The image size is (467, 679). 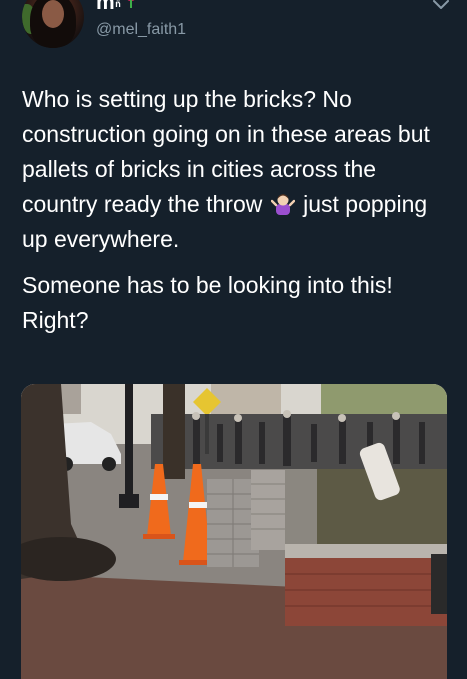 What do you see at coordinates (131, 4) in the screenshot?
I see `rose-icon` at bounding box center [131, 4].